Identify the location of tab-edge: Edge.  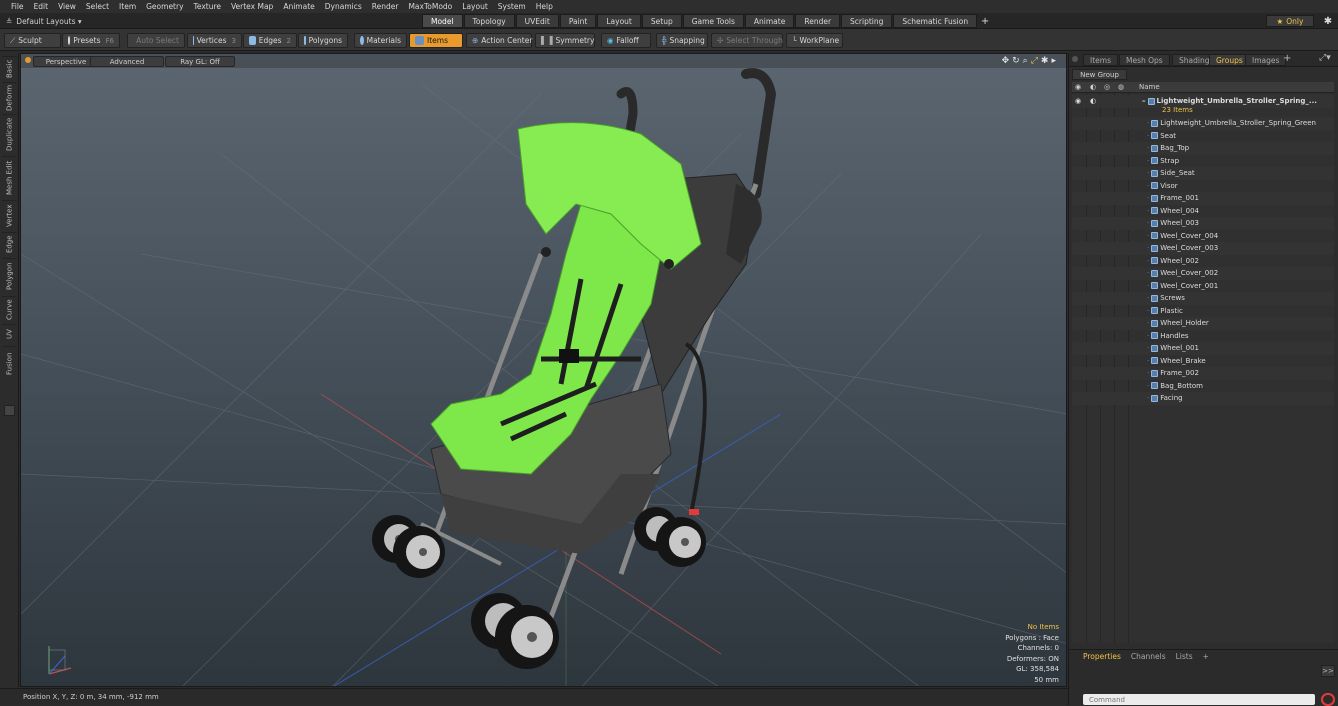
(9, 244).